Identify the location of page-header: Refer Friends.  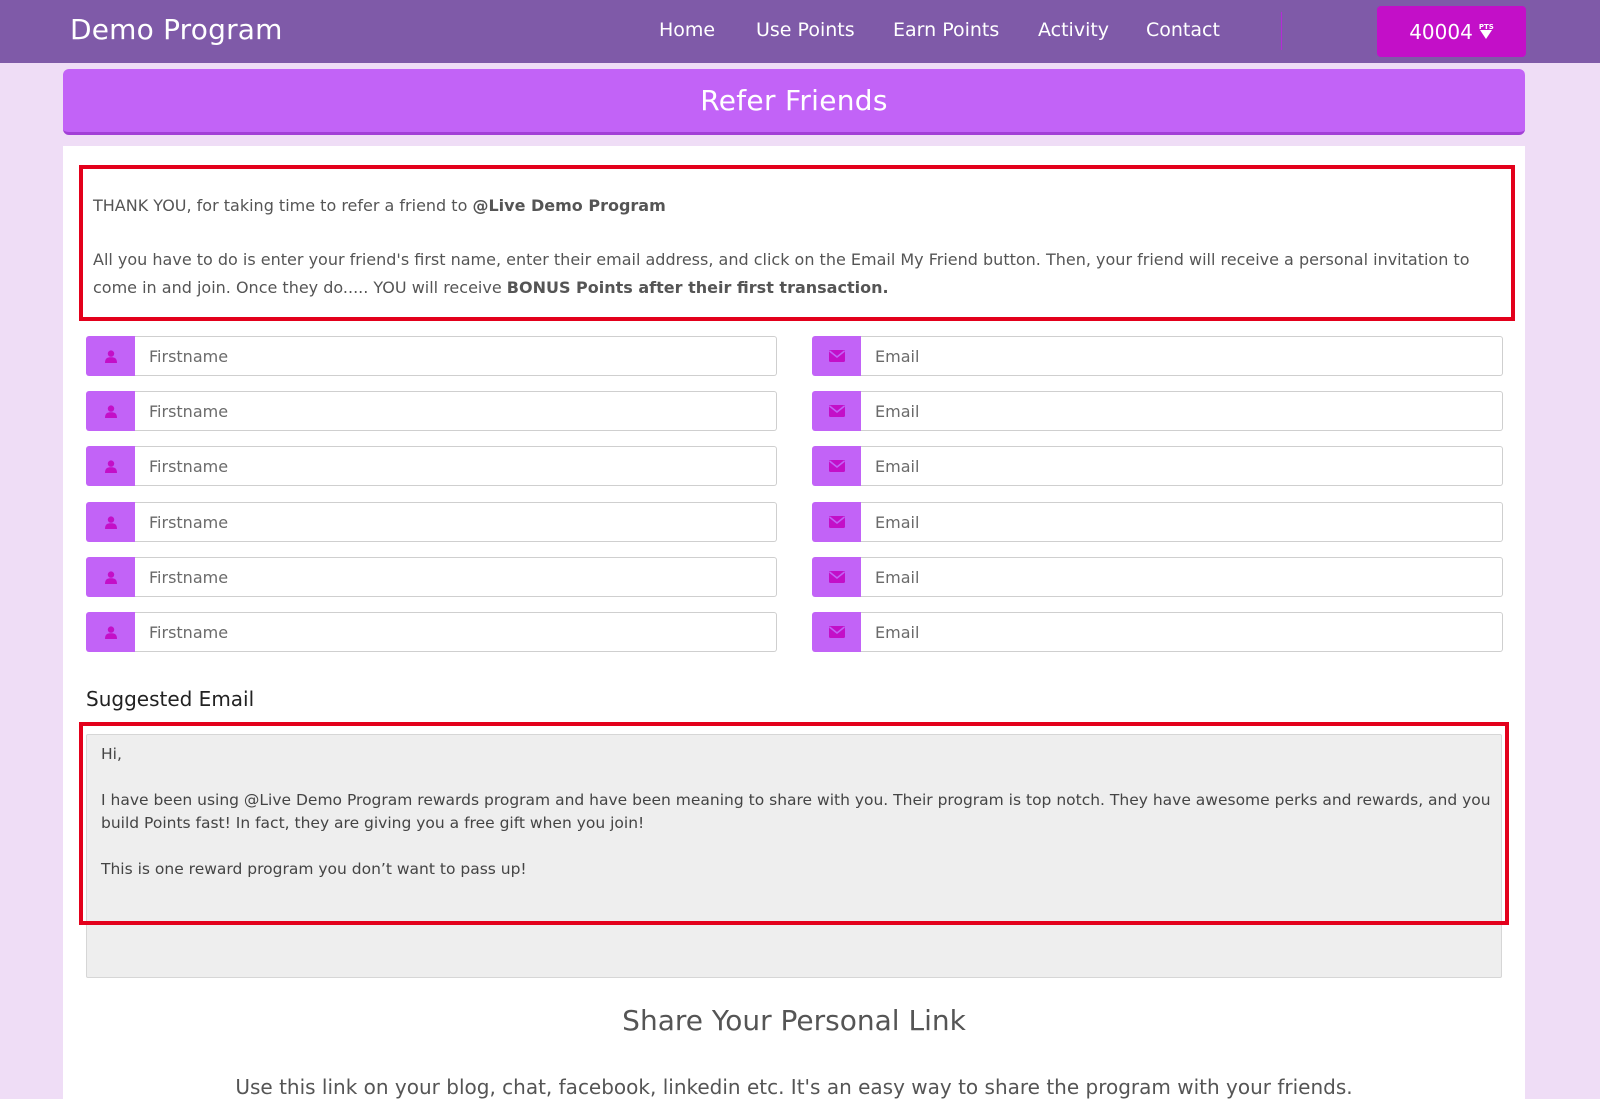
(794, 102).